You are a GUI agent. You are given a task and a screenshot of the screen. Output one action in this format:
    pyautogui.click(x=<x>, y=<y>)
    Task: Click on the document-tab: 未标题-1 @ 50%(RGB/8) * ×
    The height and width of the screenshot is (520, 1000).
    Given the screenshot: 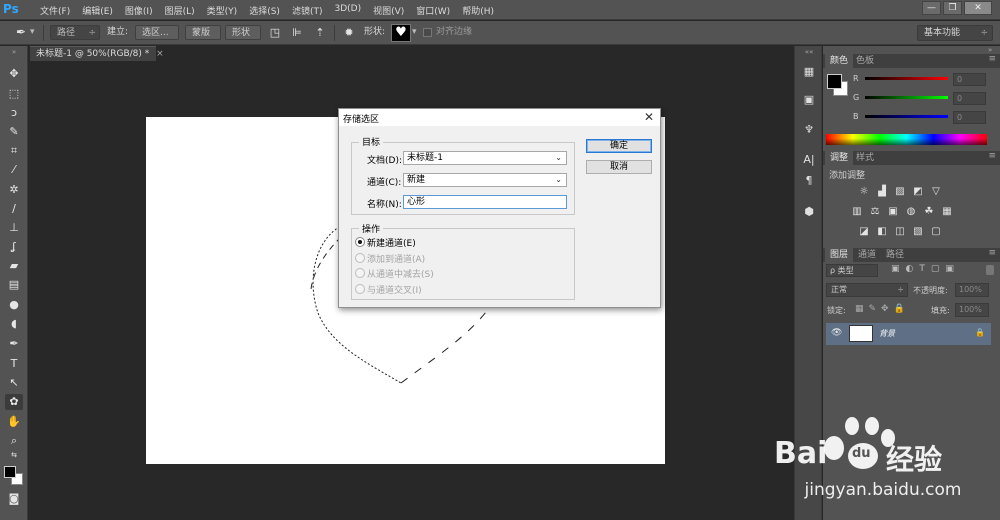 What is the action you would take?
    pyautogui.click(x=97, y=53)
    